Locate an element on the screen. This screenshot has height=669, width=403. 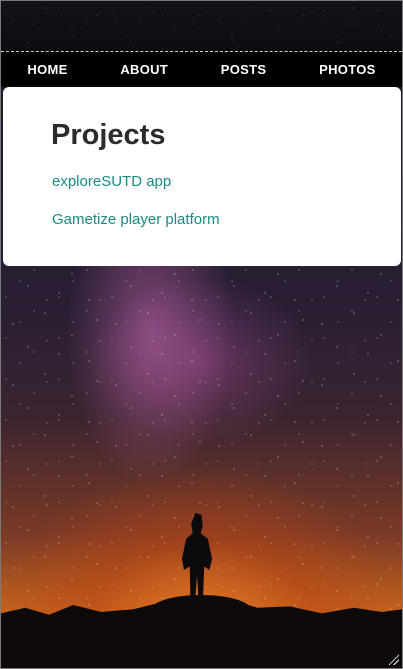
nav-divider is located at coordinates (201, 51).